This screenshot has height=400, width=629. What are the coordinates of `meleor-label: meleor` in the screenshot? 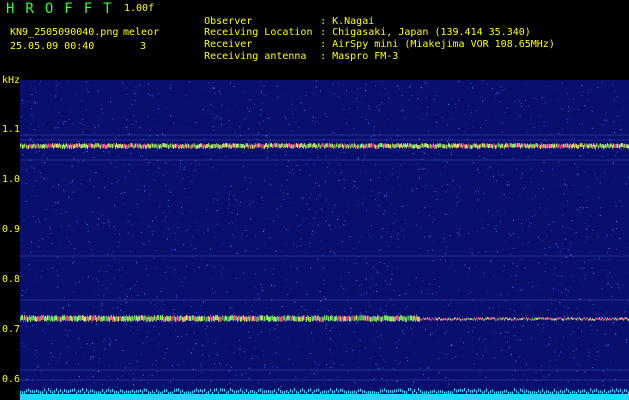 It's located at (141, 32).